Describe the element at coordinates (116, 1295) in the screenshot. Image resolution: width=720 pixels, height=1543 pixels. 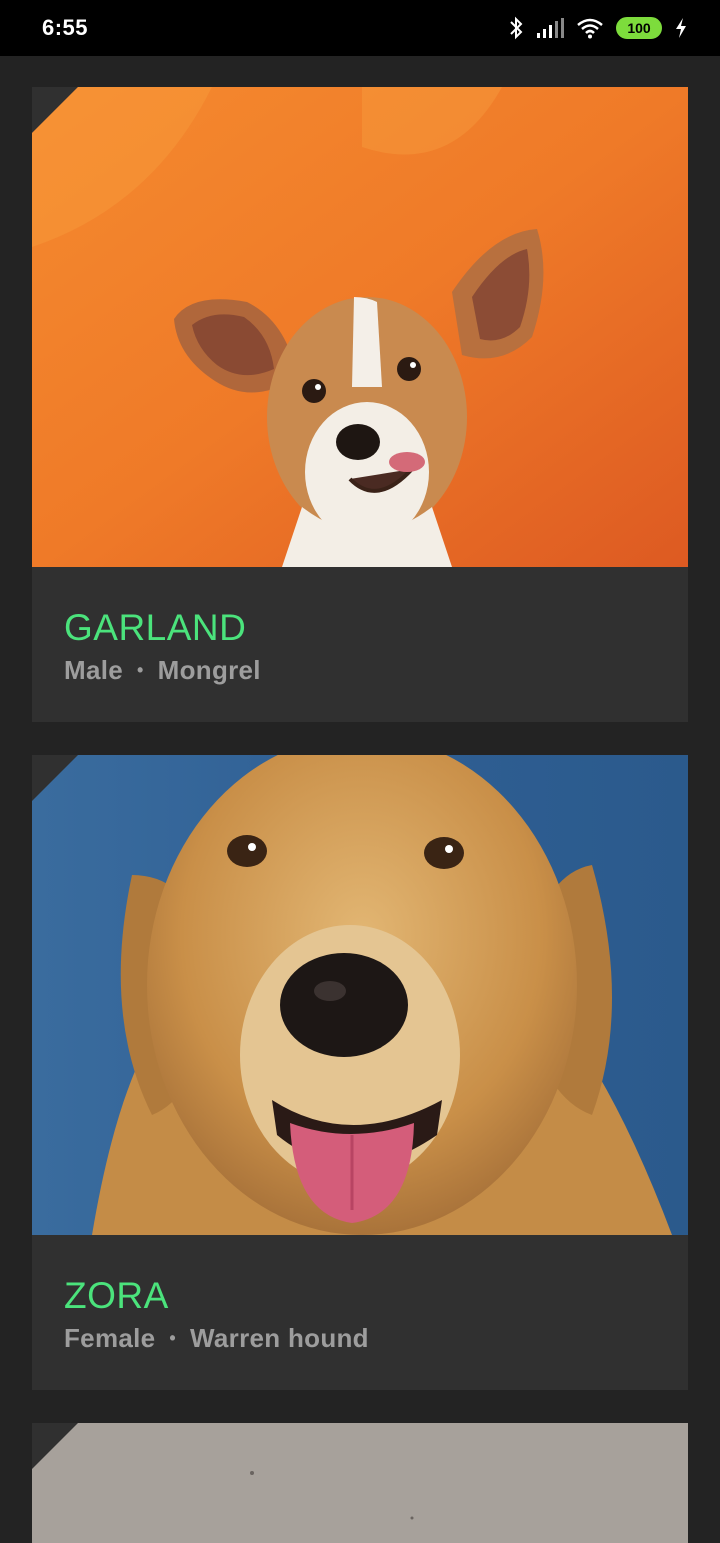
I see `dog-name: ZORA` at that location.